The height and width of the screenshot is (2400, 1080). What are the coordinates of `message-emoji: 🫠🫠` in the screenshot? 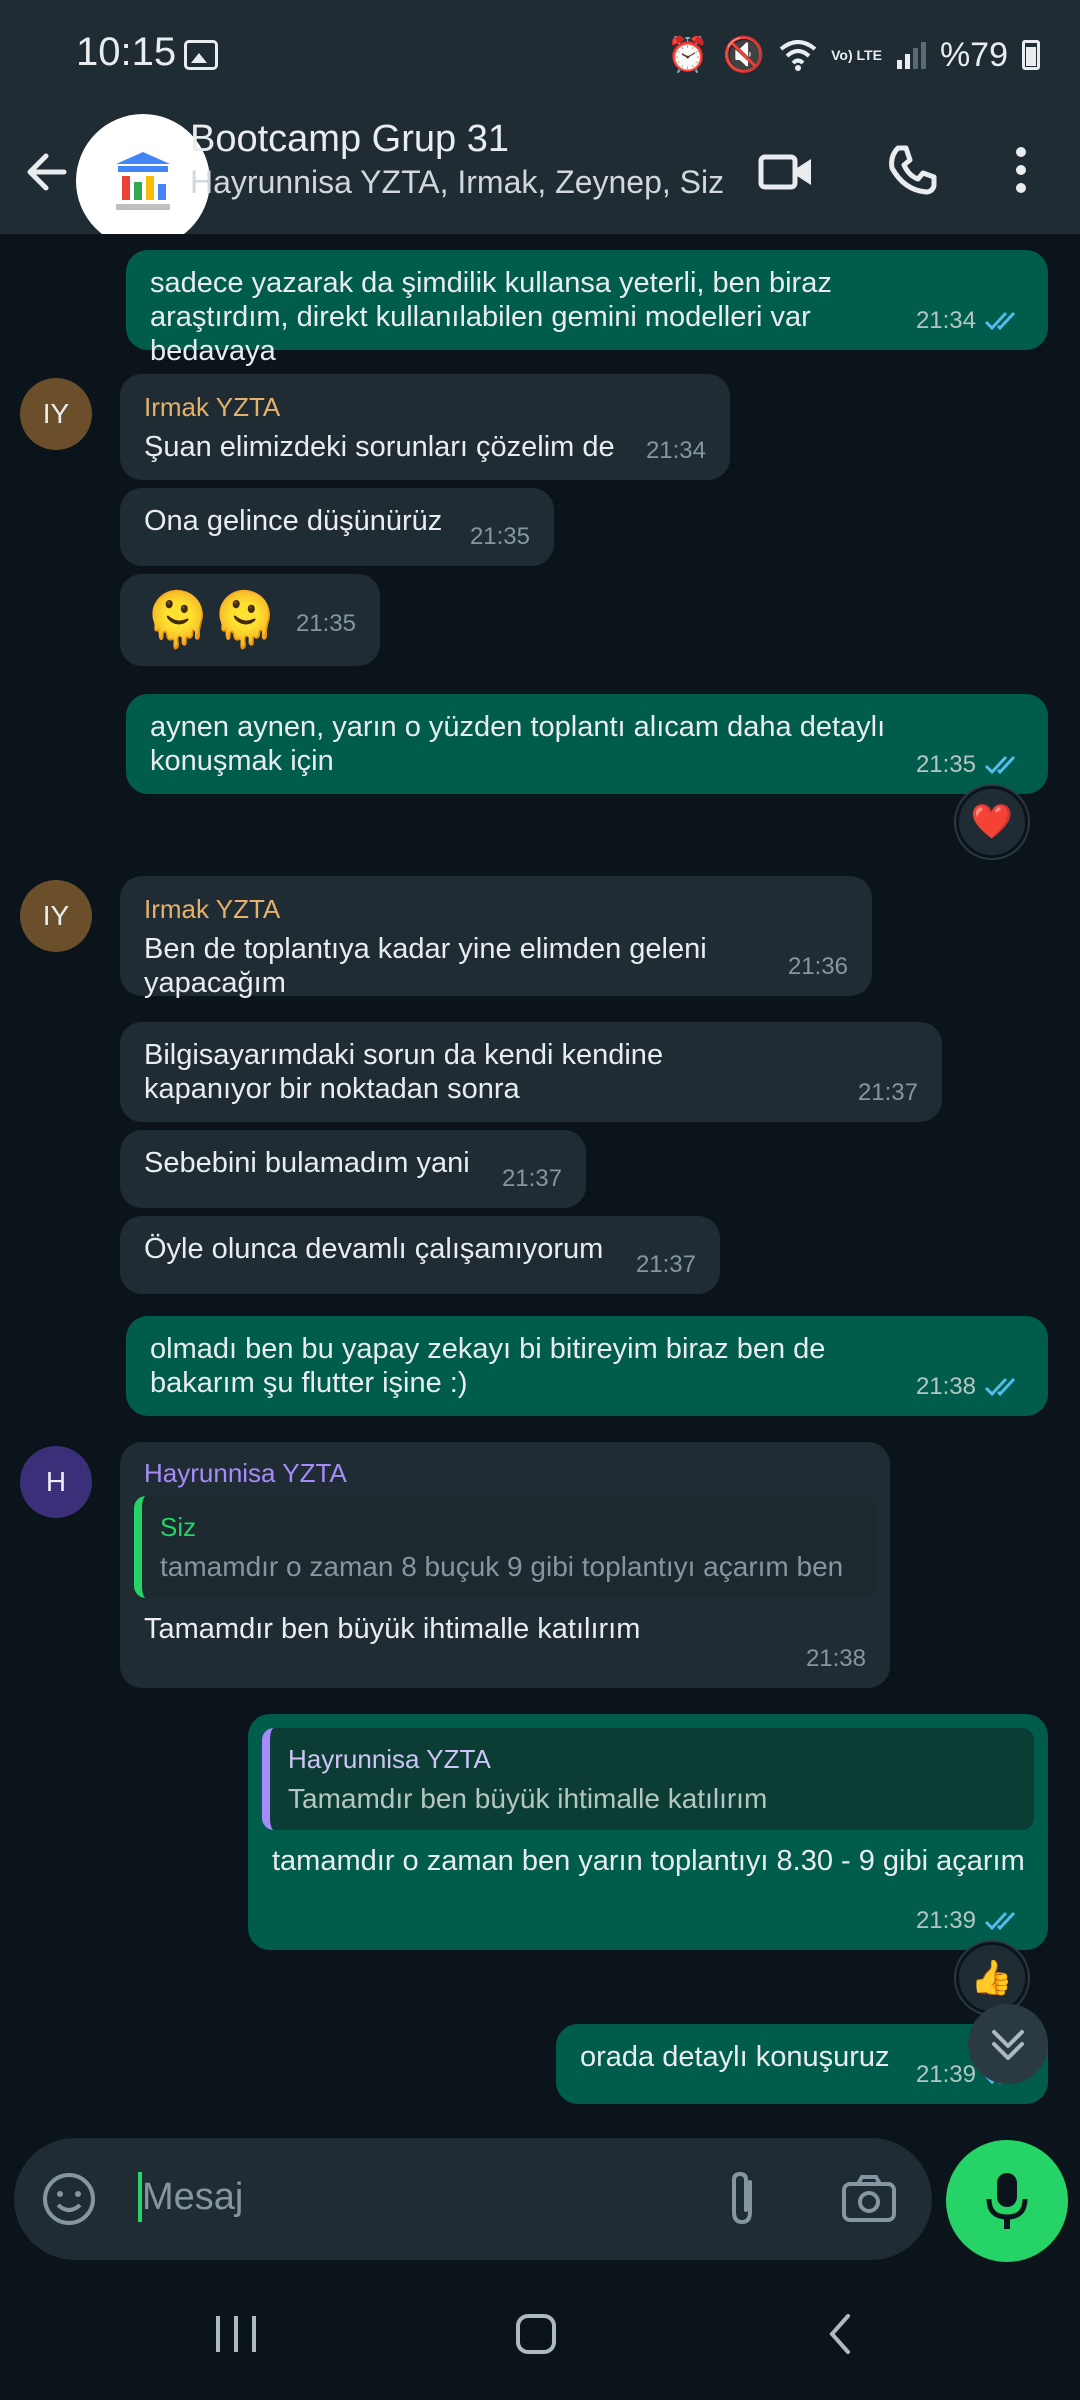 It's located at (211, 620).